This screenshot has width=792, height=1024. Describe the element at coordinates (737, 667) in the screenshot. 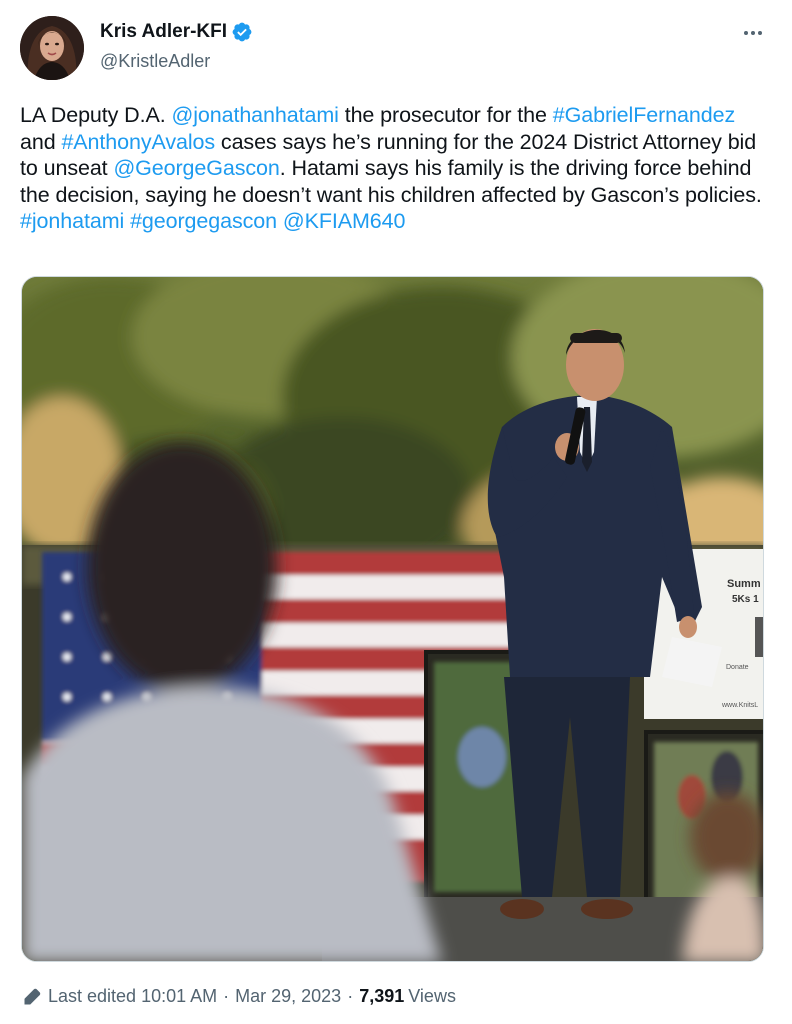

I see `banner-text-3: Donate` at that location.